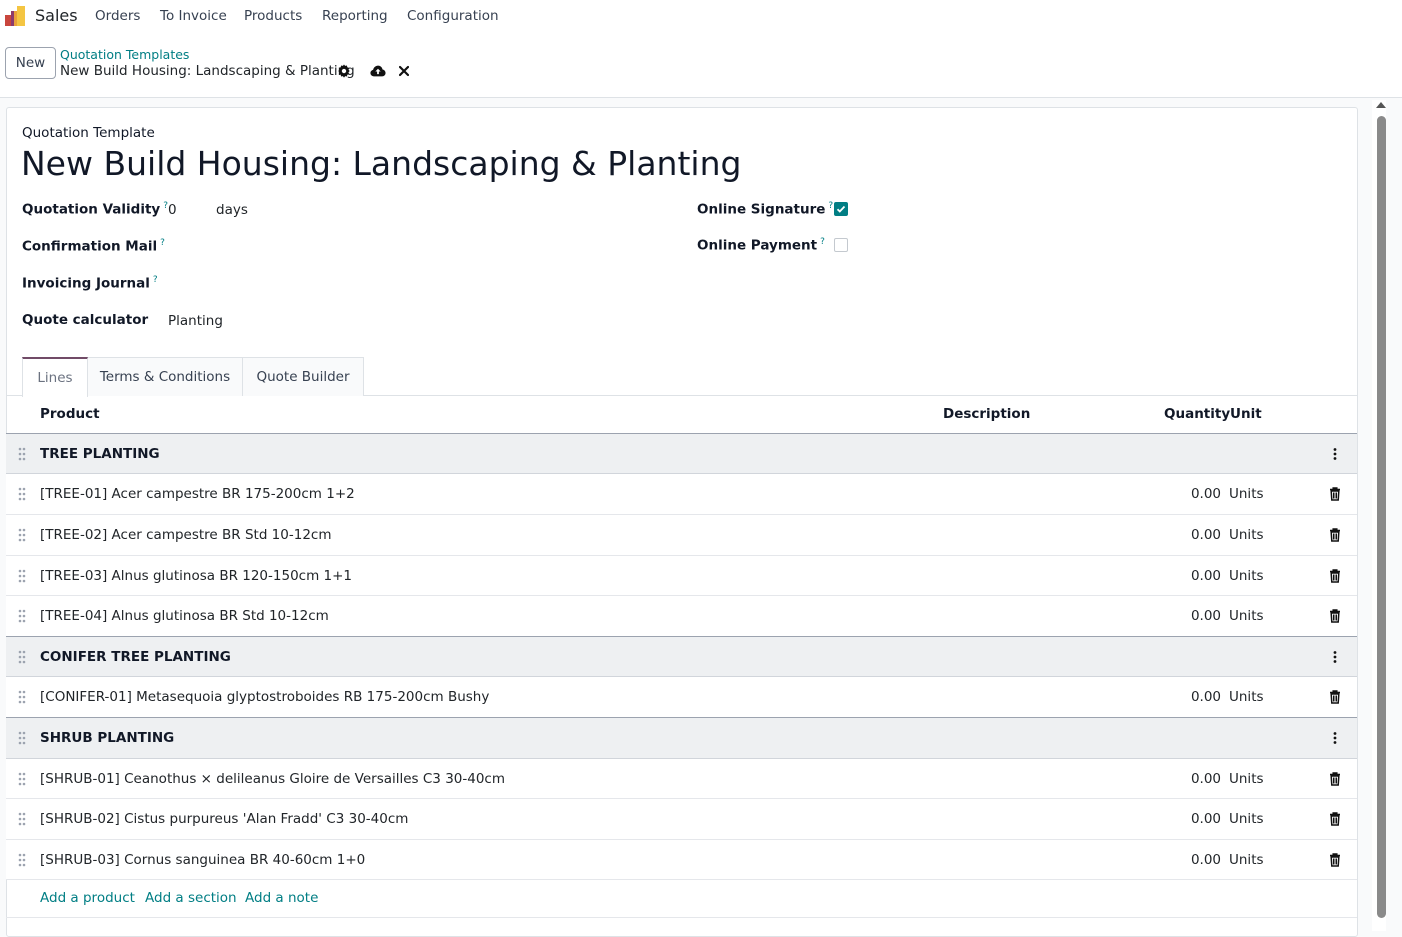 Image resolution: width=1402 pixels, height=937 pixels. What do you see at coordinates (681, 656) in the screenshot?
I see `section-row: CONIFER TREE PLANTING` at bounding box center [681, 656].